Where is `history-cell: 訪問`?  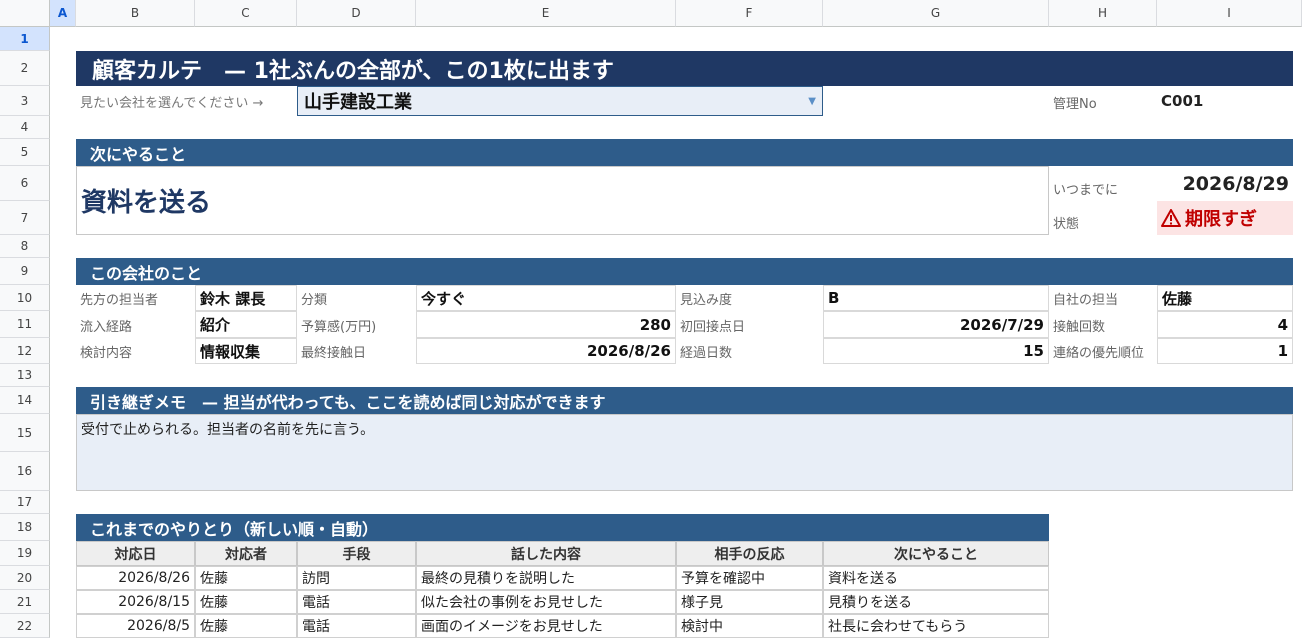 history-cell: 訪問 is located at coordinates (356, 578).